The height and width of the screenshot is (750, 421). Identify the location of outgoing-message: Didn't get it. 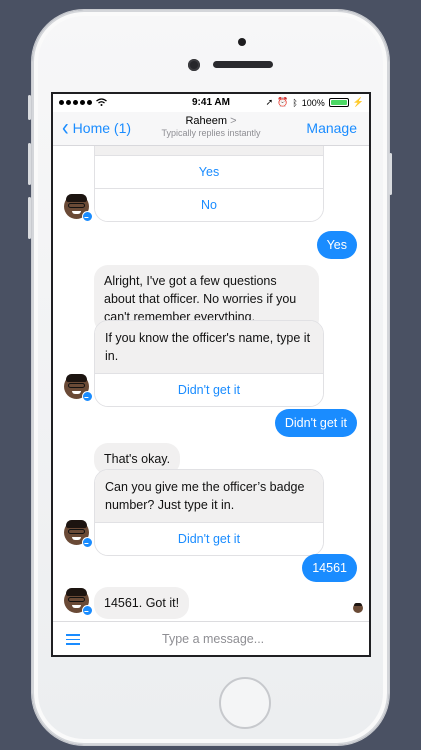
(315, 423).